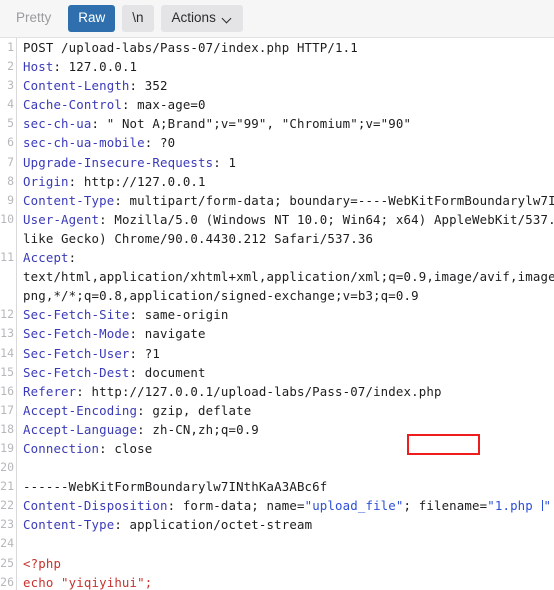 This screenshot has height=590, width=554. I want to click on line-number: 24, so click(7, 543).